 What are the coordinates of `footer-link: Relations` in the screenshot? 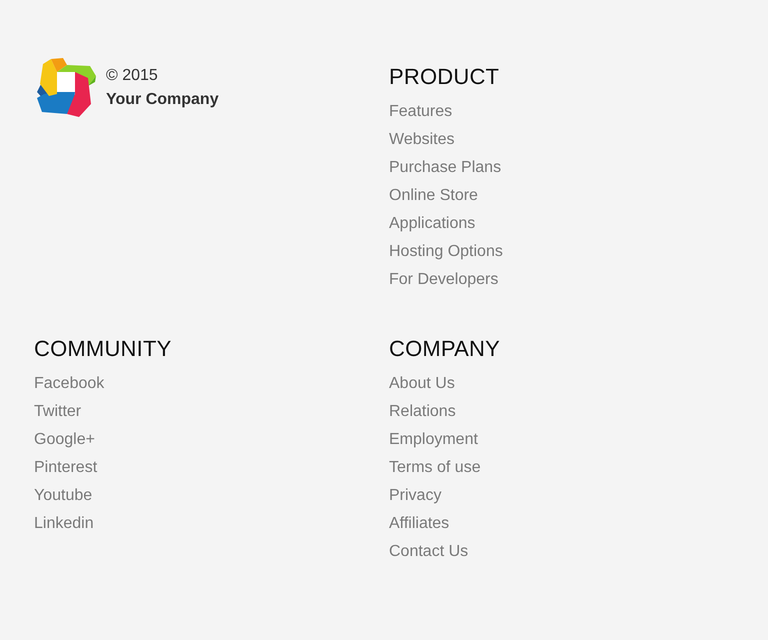 It's located at (435, 412).